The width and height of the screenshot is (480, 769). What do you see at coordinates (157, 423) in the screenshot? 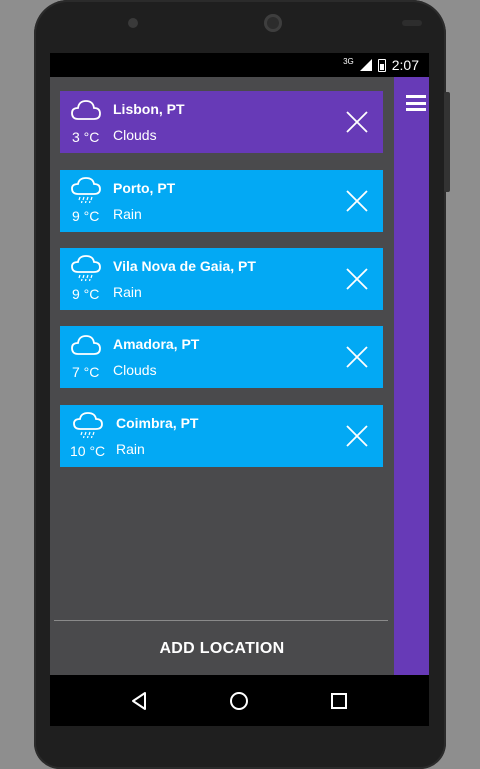
I see `location-city: Coimbra, PT` at bounding box center [157, 423].